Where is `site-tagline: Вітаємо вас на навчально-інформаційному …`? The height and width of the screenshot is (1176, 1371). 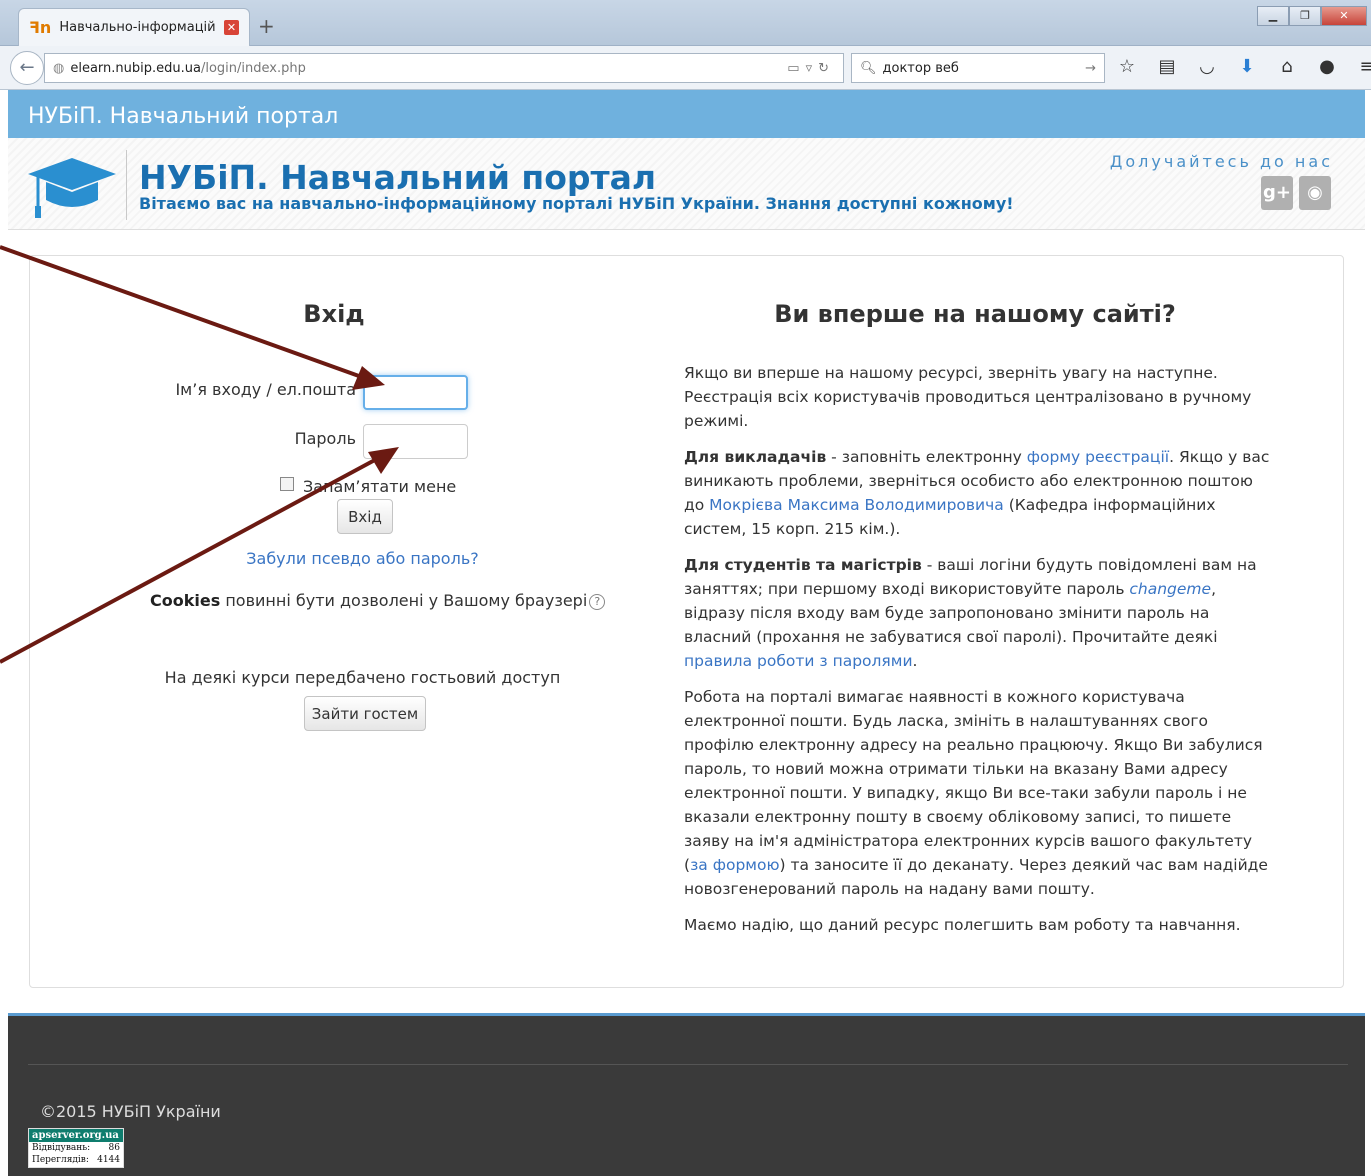
site-tagline: Вітаємо вас на навчально-інформаційному … is located at coordinates (576, 203).